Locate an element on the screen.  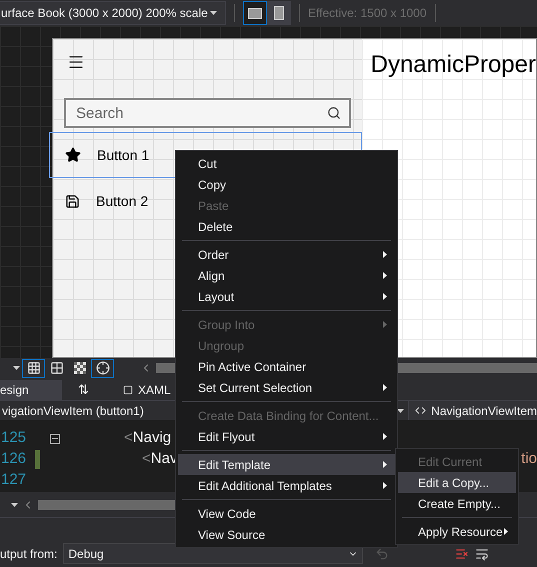
output-label: utput from: is located at coordinates (29, 554).